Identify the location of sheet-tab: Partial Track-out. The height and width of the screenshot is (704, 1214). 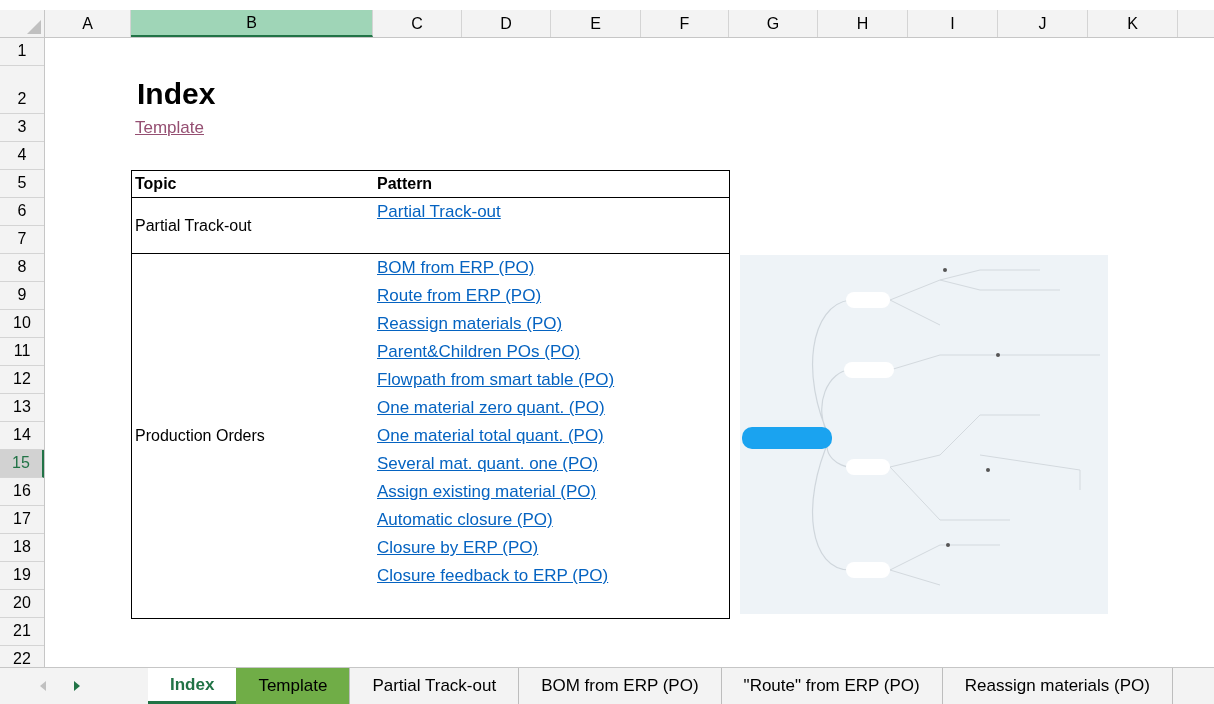
(435, 686).